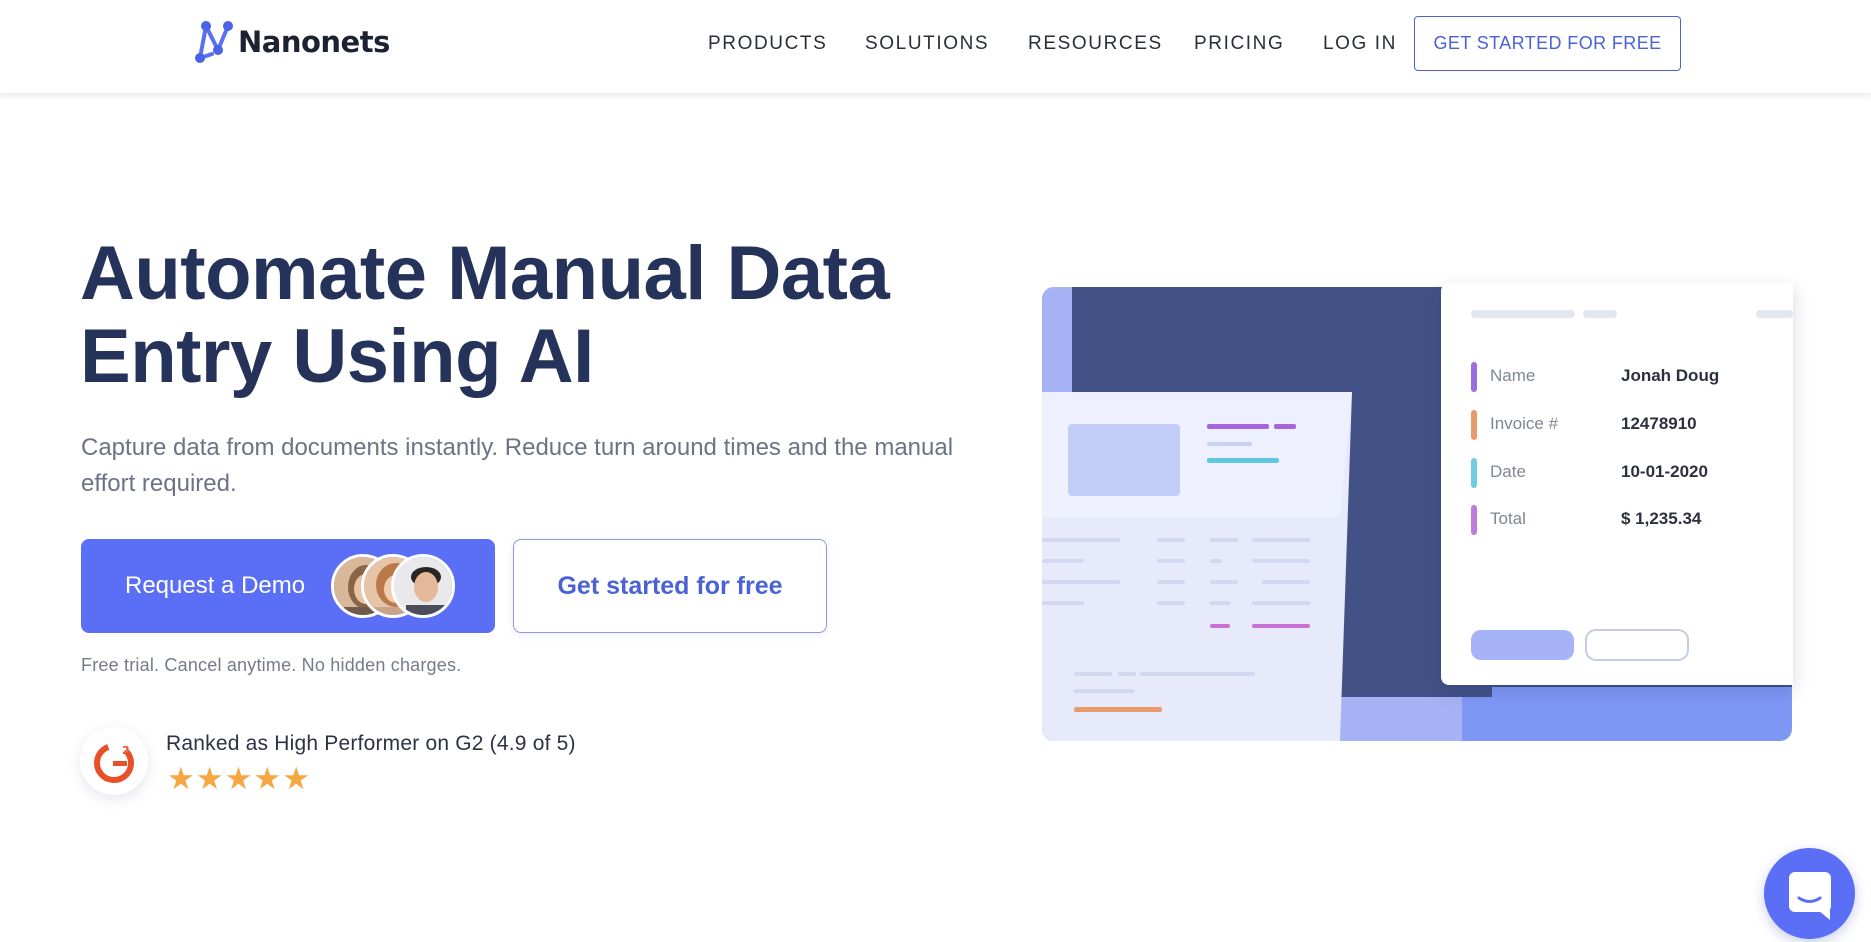 This screenshot has height=942, width=1871. Describe the element at coordinates (927, 44) in the screenshot. I see `nav-solutions: SOLUTIONS` at that location.